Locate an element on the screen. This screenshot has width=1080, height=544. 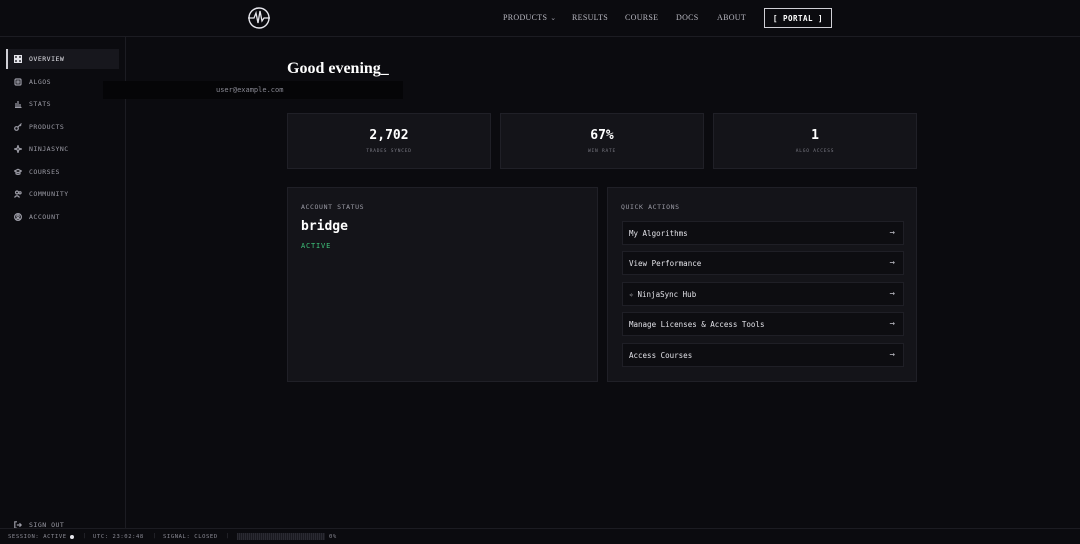
stat-card-algo-access: 1 ALGO ACCESS is located at coordinates (815, 141).